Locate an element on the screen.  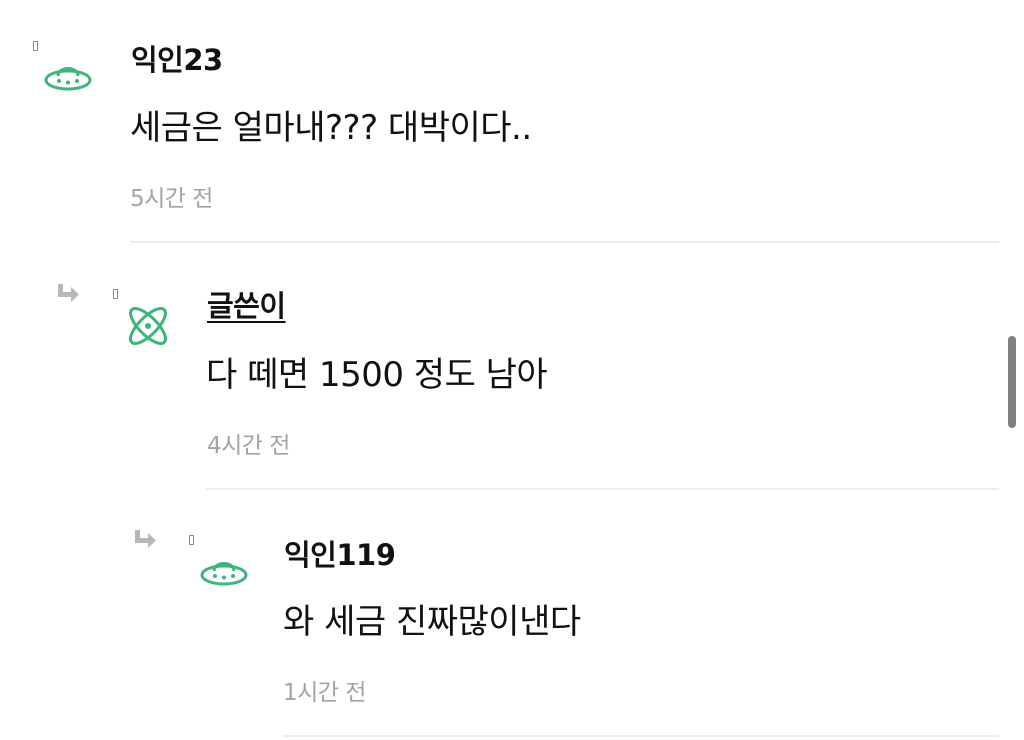
atom-icon is located at coordinates (148, 326).